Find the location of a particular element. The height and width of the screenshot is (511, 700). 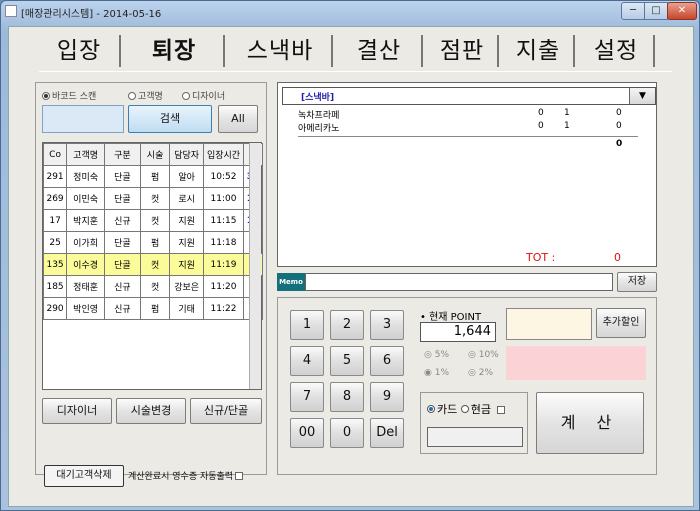

memo-input is located at coordinates (459, 282).